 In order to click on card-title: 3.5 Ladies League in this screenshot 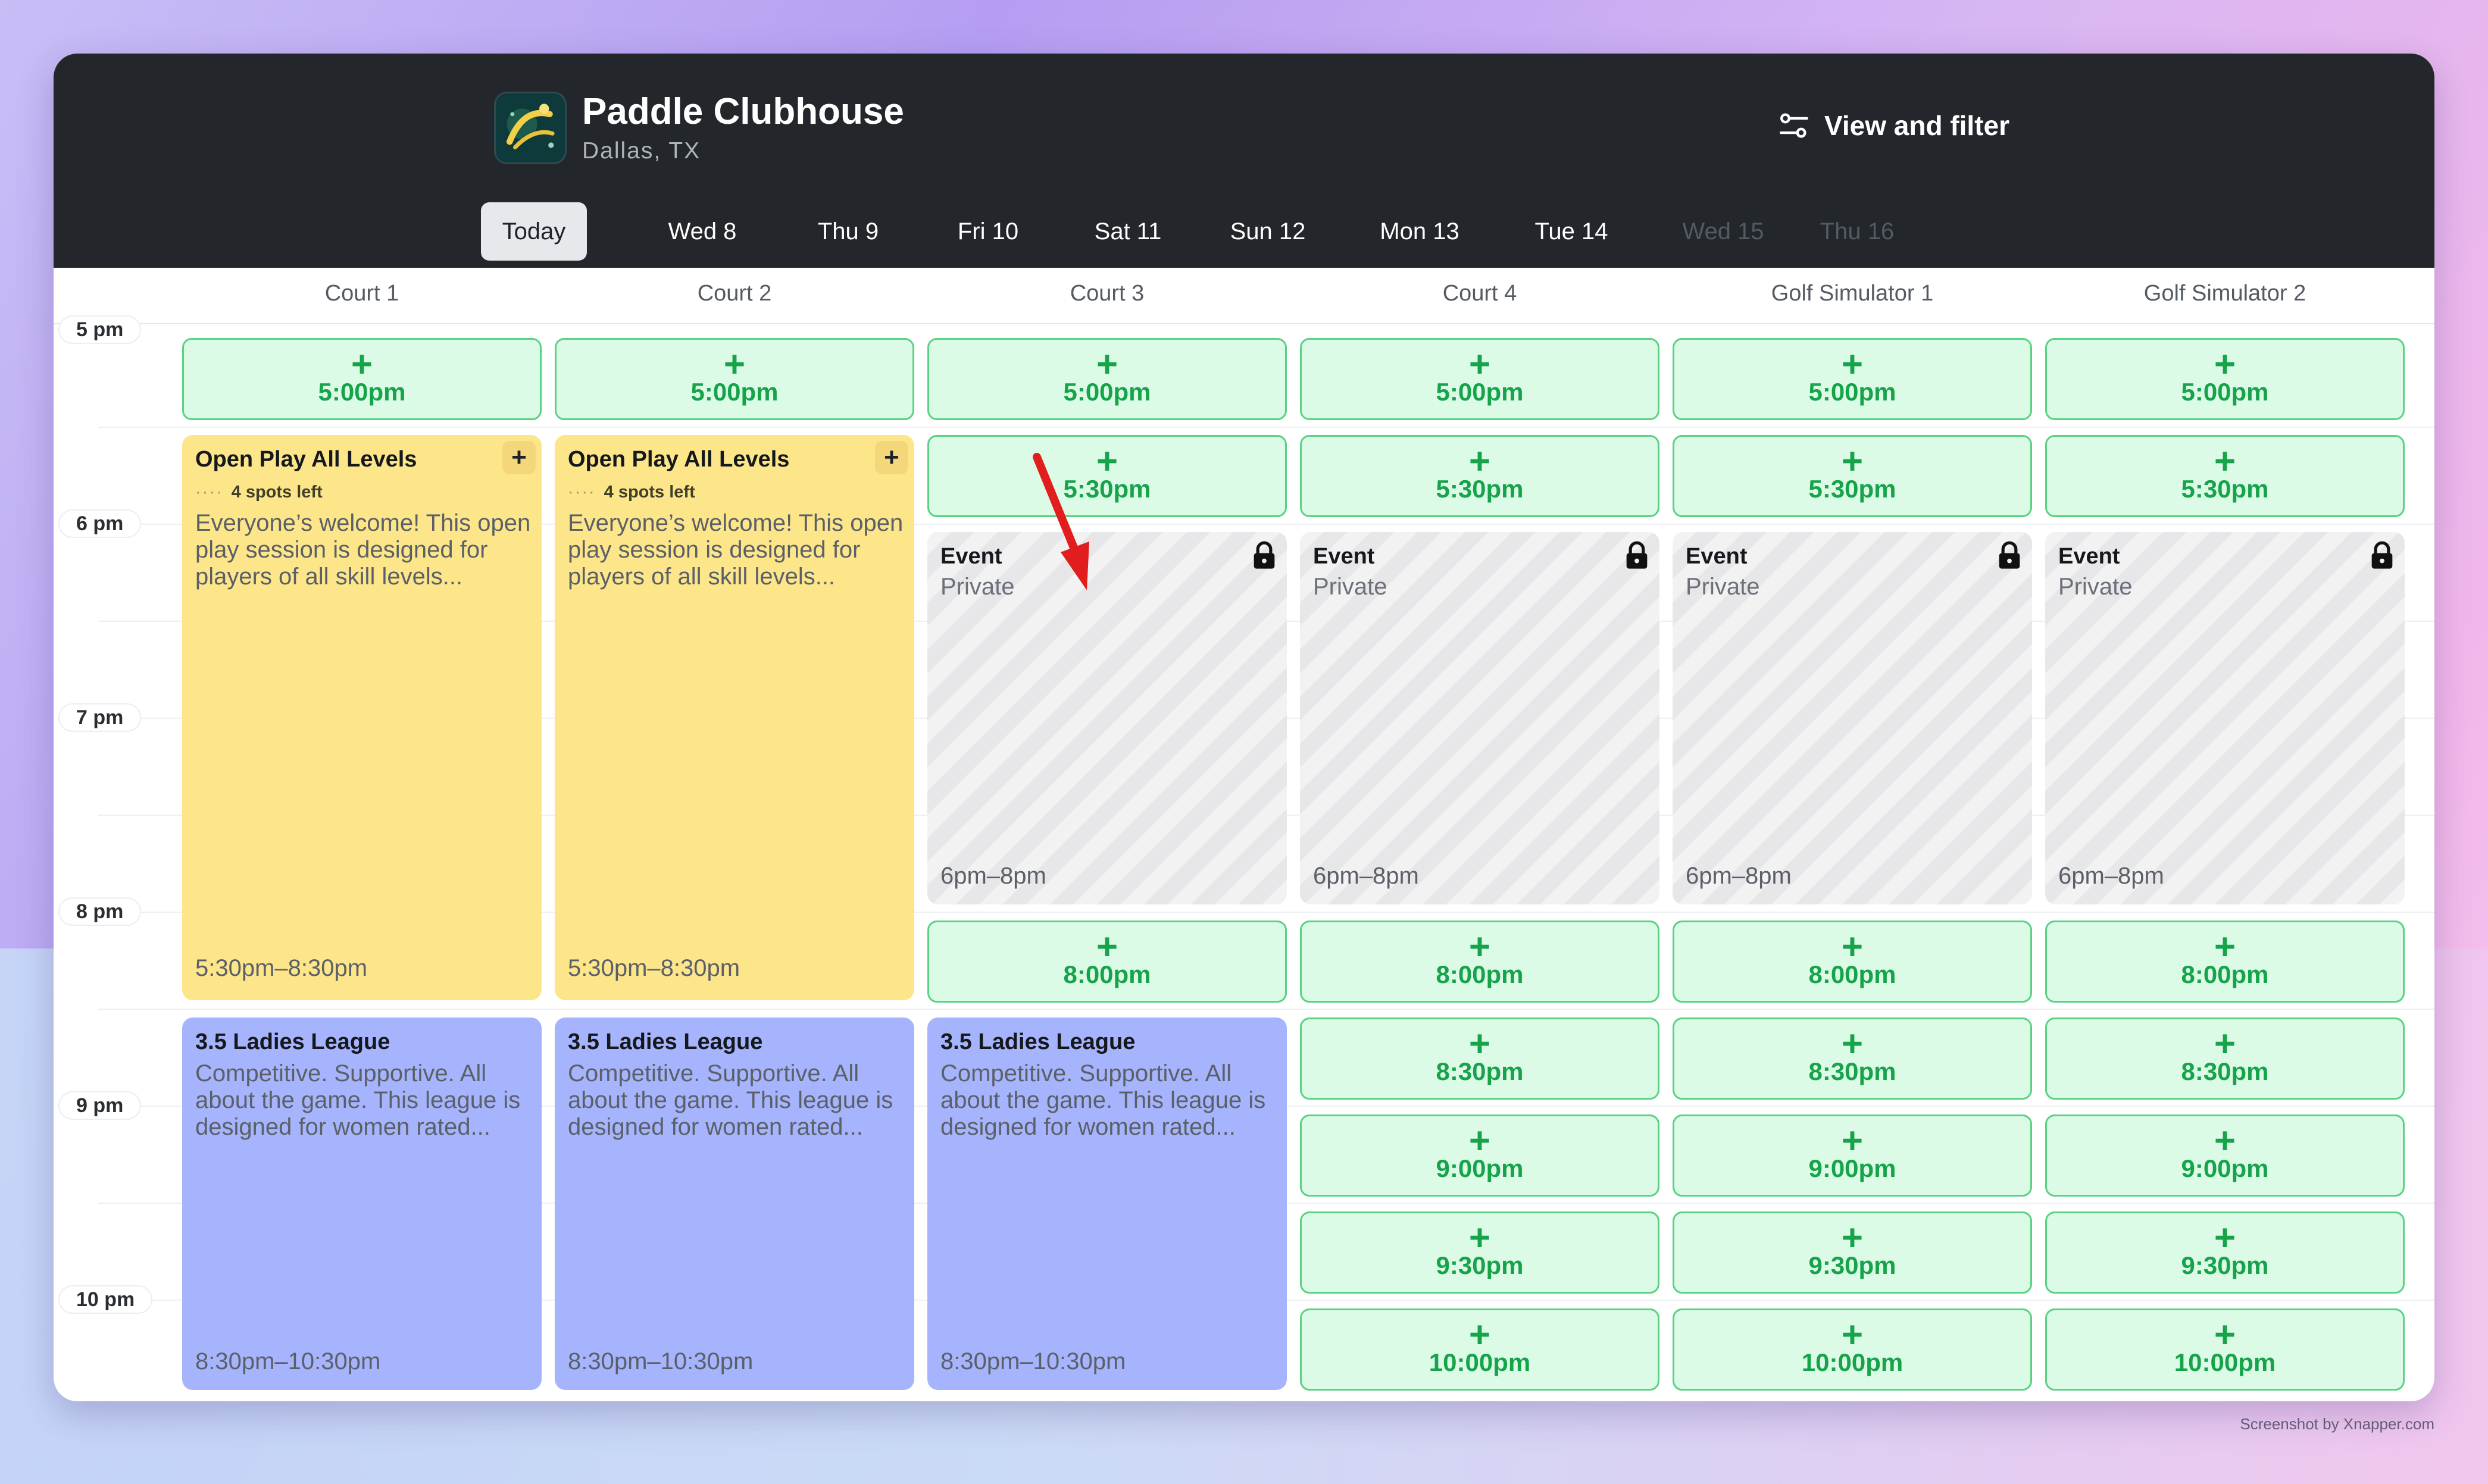, I will do `click(665, 1041)`.